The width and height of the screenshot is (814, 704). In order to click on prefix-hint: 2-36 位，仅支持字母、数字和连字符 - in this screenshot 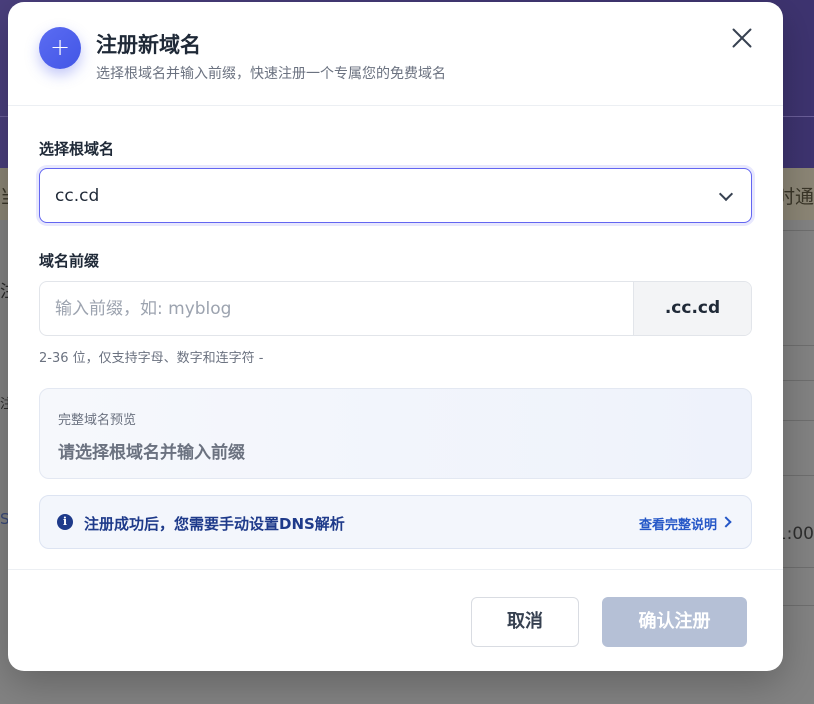, I will do `click(151, 358)`.